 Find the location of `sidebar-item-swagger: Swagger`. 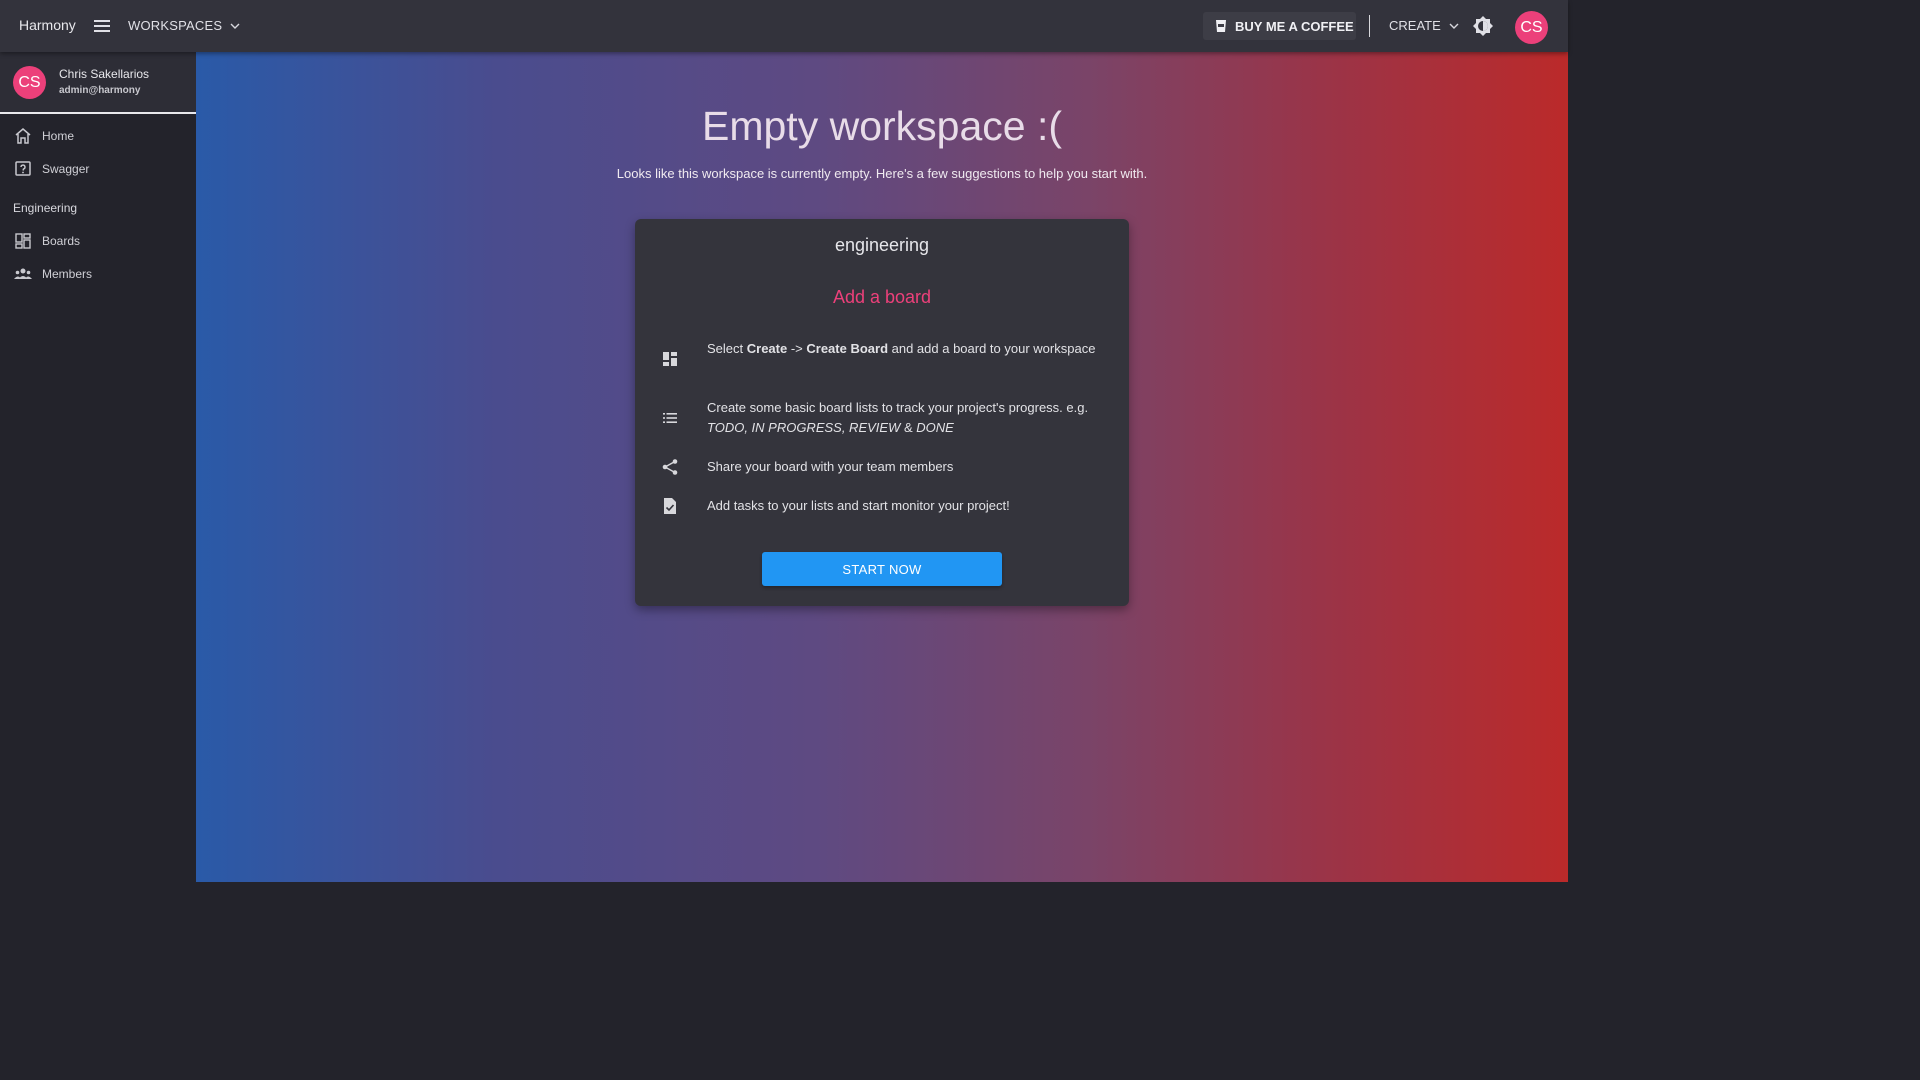

sidebar-item-swagger: Swagger is located at coordinates (98, 169).